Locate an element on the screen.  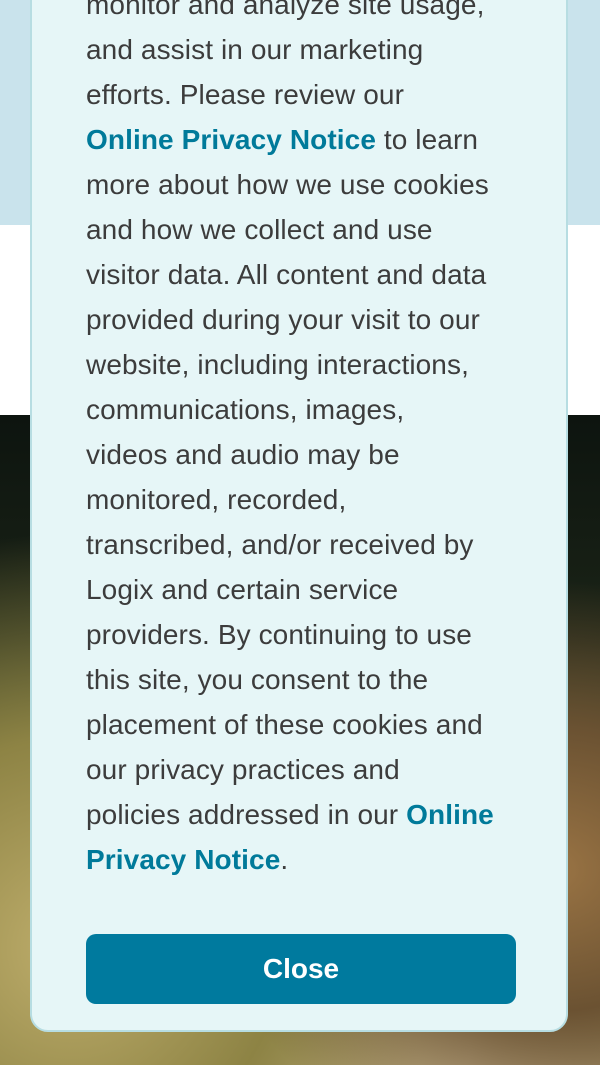
notice-line-with-link: Online Privacy Notice to learn is located at coordinates (306, 139).